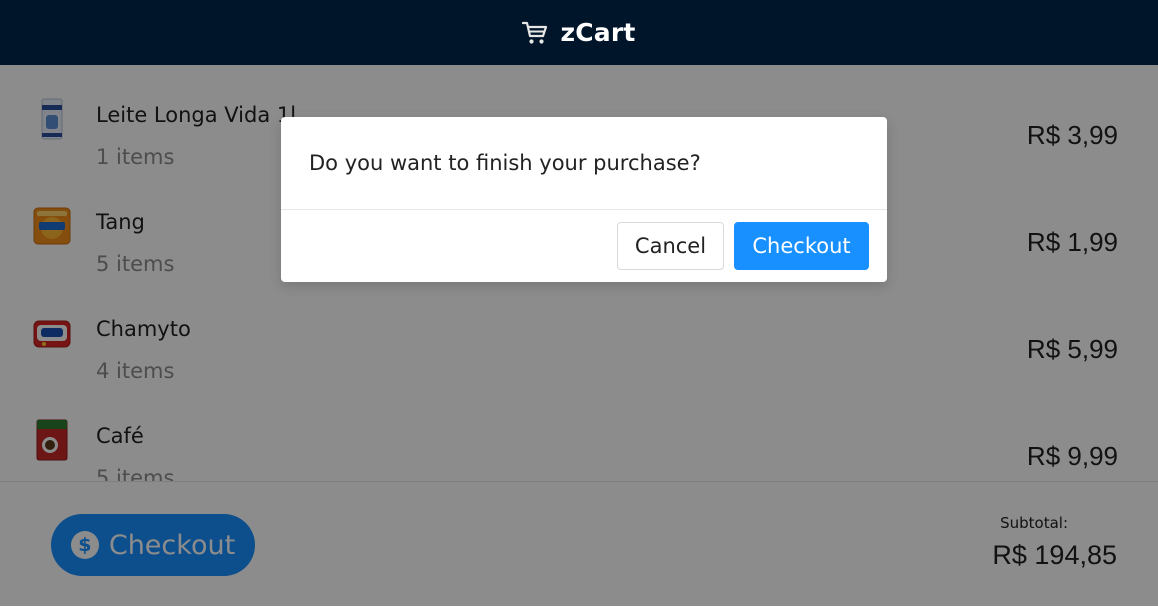 Image resolution: width=1158 pixels, height=607 pixels. Describe the element at coordinates (801, 246) in the screenshot. I see `confirm-checkout-button: Checkout` at that location.